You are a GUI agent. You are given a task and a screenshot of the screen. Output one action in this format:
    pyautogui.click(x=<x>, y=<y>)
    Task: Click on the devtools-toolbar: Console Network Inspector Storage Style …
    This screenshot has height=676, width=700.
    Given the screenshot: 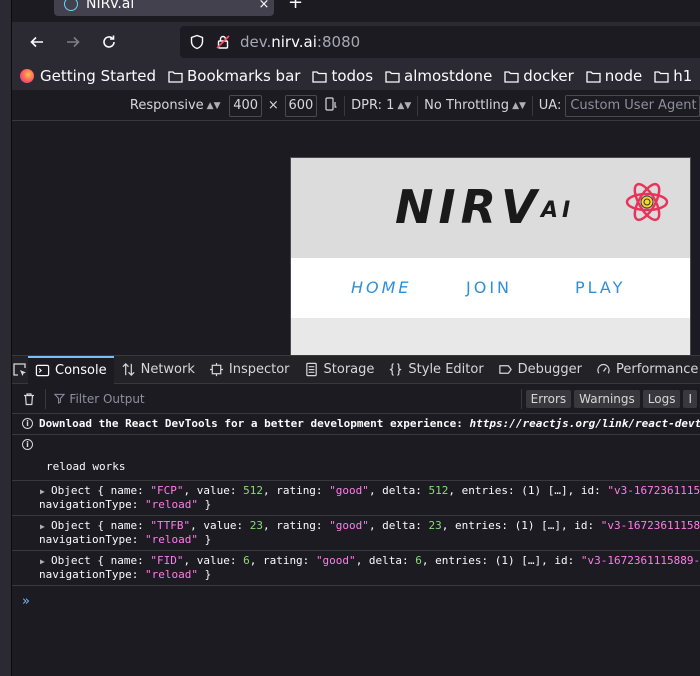 What is the action you would take?
    pyautogui.click(x=356, y=369)
    